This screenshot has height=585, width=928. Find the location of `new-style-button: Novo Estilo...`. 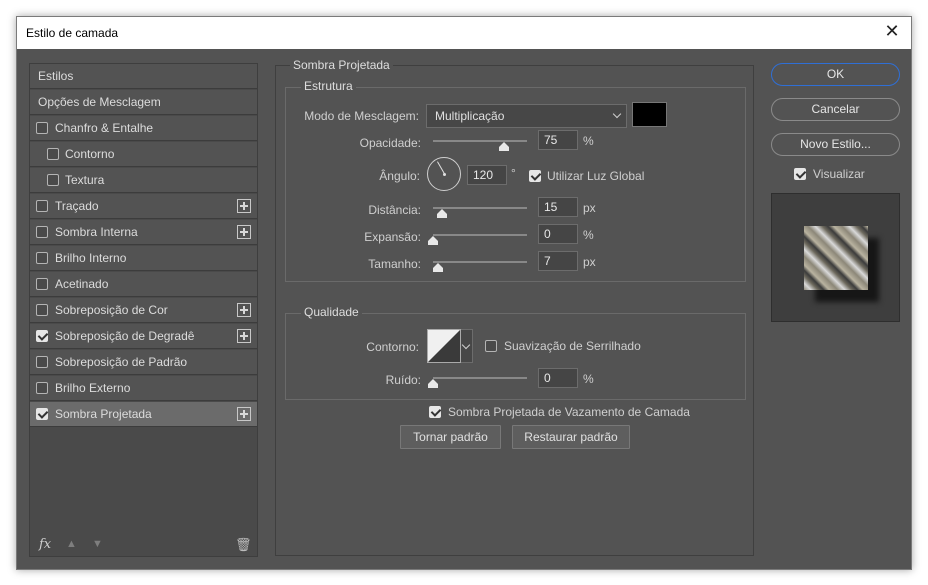

new-style-button: Novo Estilo... is located at coordinates (835, 144).